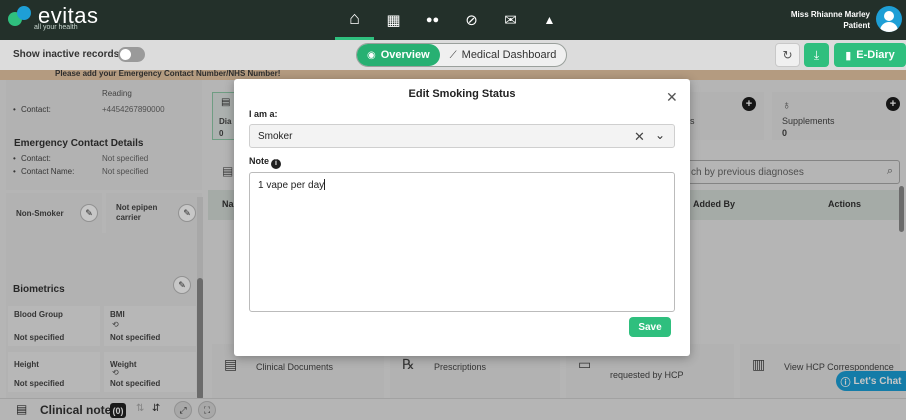 The height and width of the screenshot is (420, 906). Describe the element at coordinates (265, 162) in the screenshot. I see `note-label: Note i` at that location.